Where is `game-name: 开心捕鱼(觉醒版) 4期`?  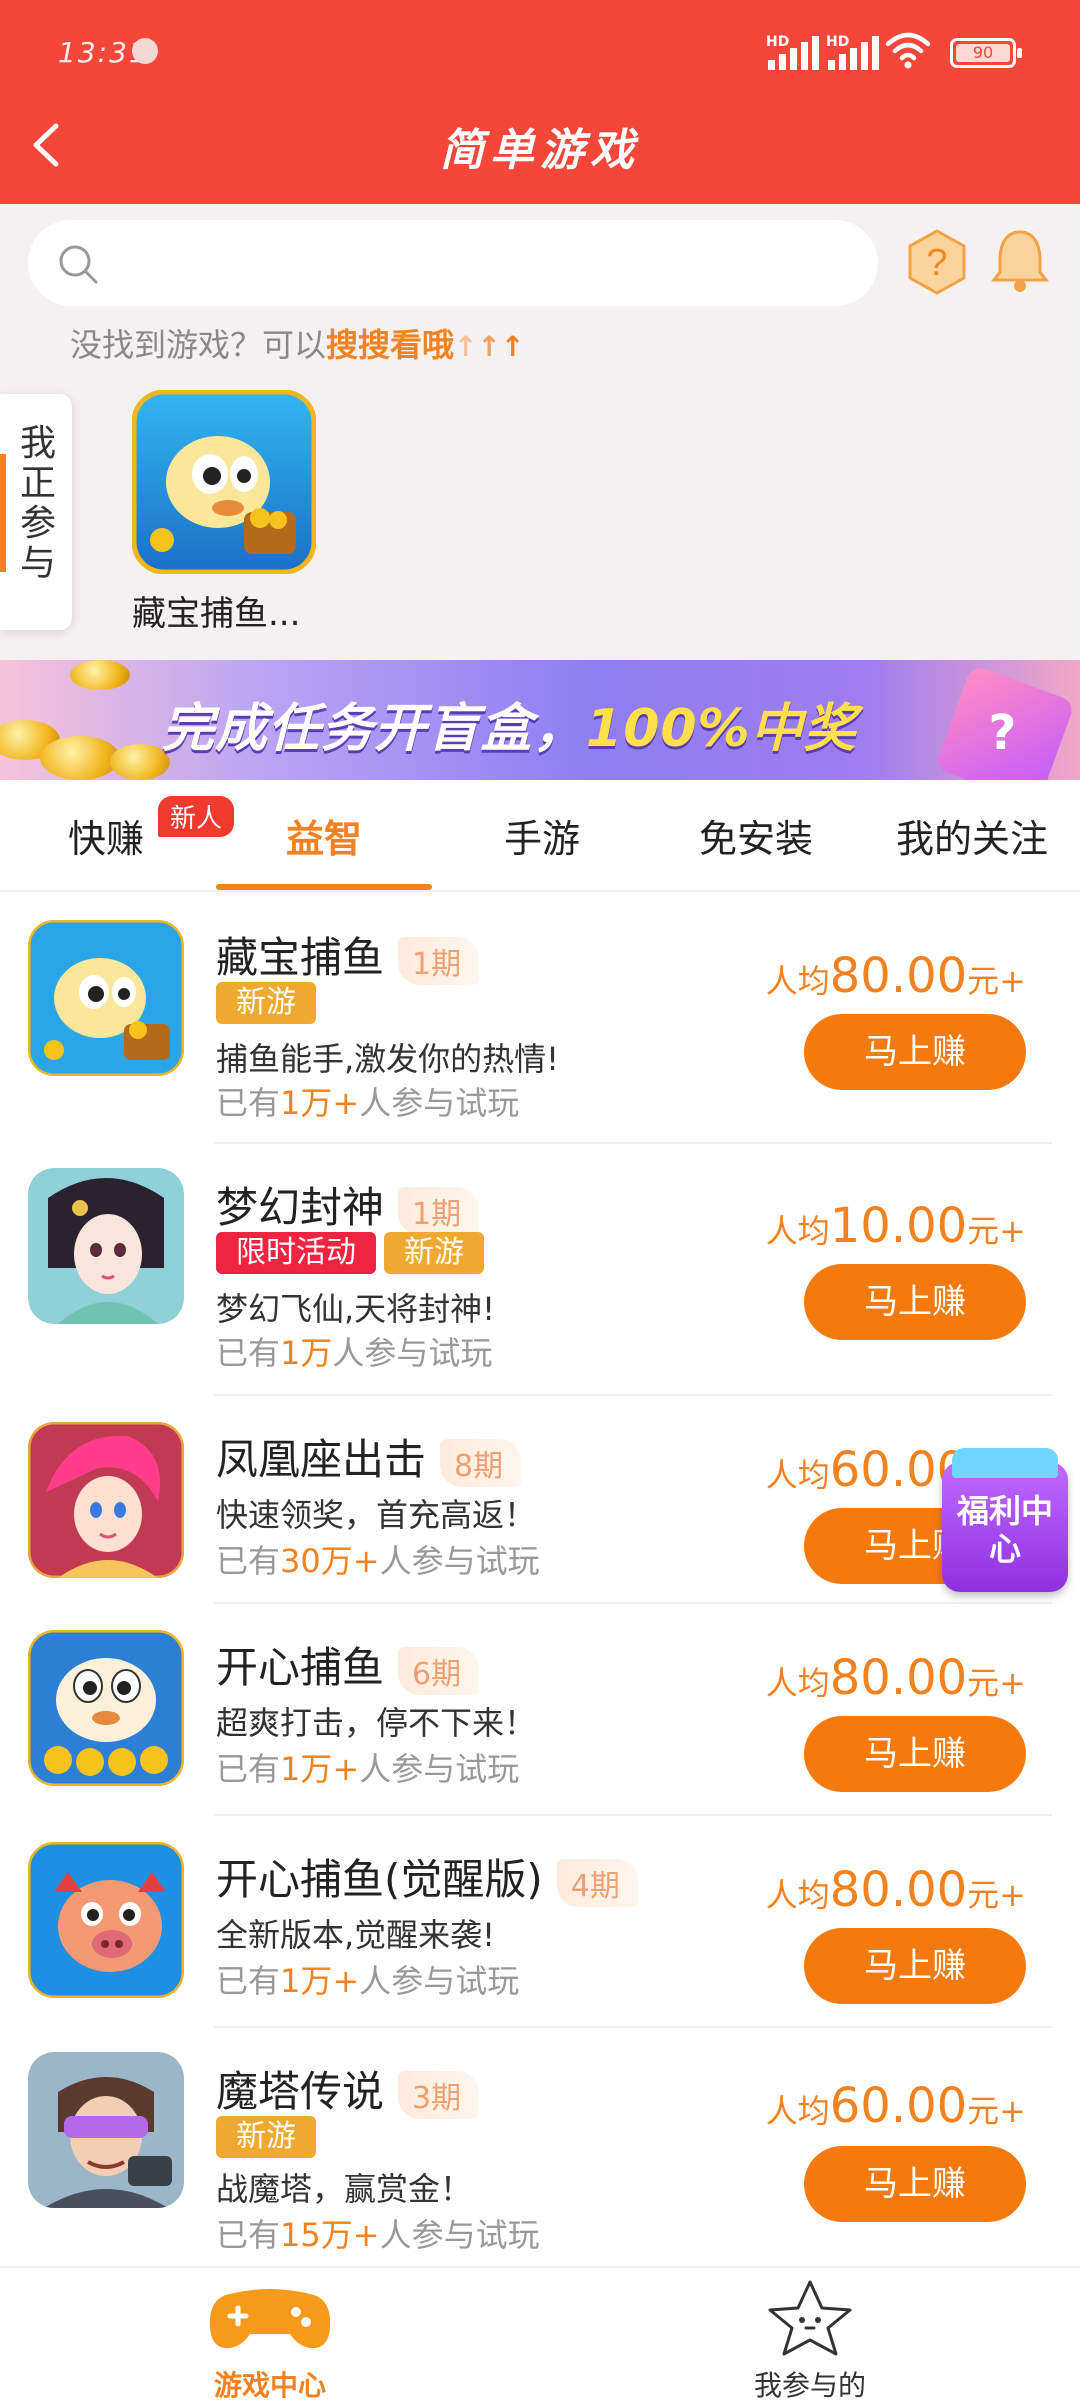
game-name: 开心捕鱼(觉醒版) 4期 is located at coordinates (427, 1876).